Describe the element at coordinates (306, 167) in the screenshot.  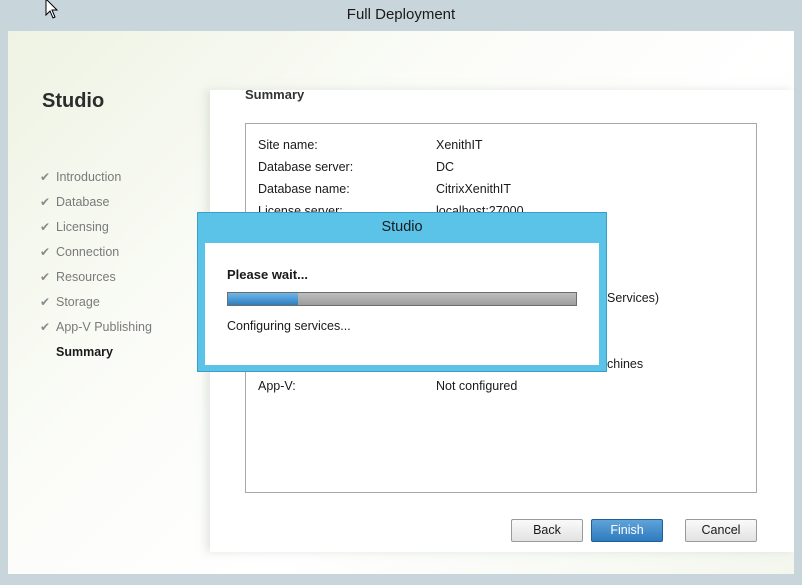
I see `summary-key: Database server:` at that location.